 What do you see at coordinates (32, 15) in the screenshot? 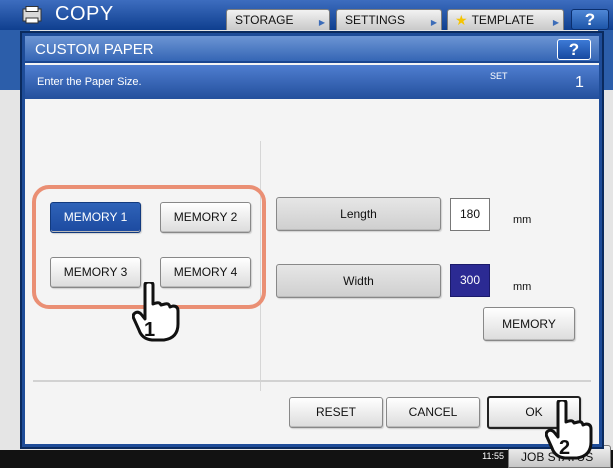
I see `copy-app-icon` at bounding box center [32, 15].